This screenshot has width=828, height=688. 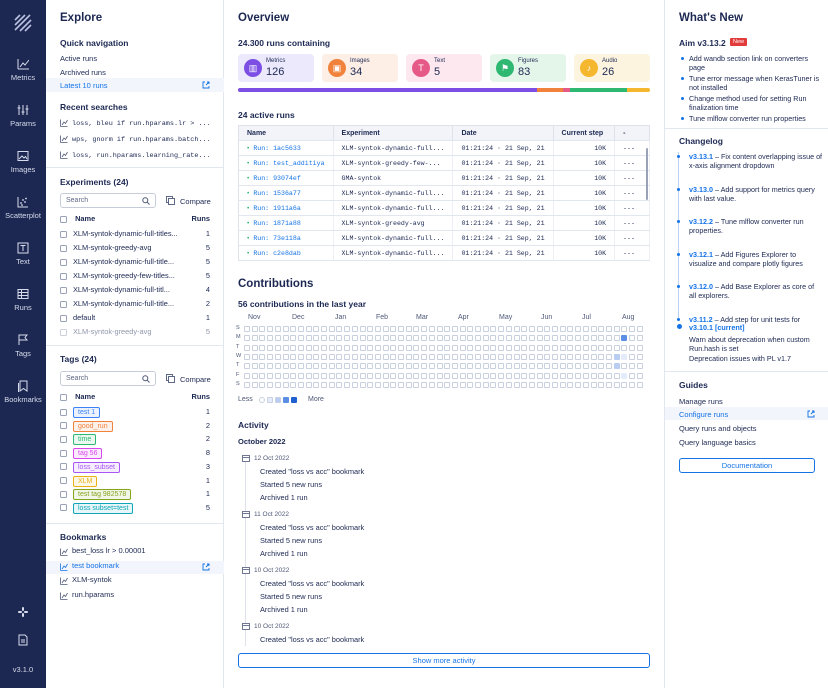 I want to click on tag-row: test tag 982578 1, so click(x=135, y=494).